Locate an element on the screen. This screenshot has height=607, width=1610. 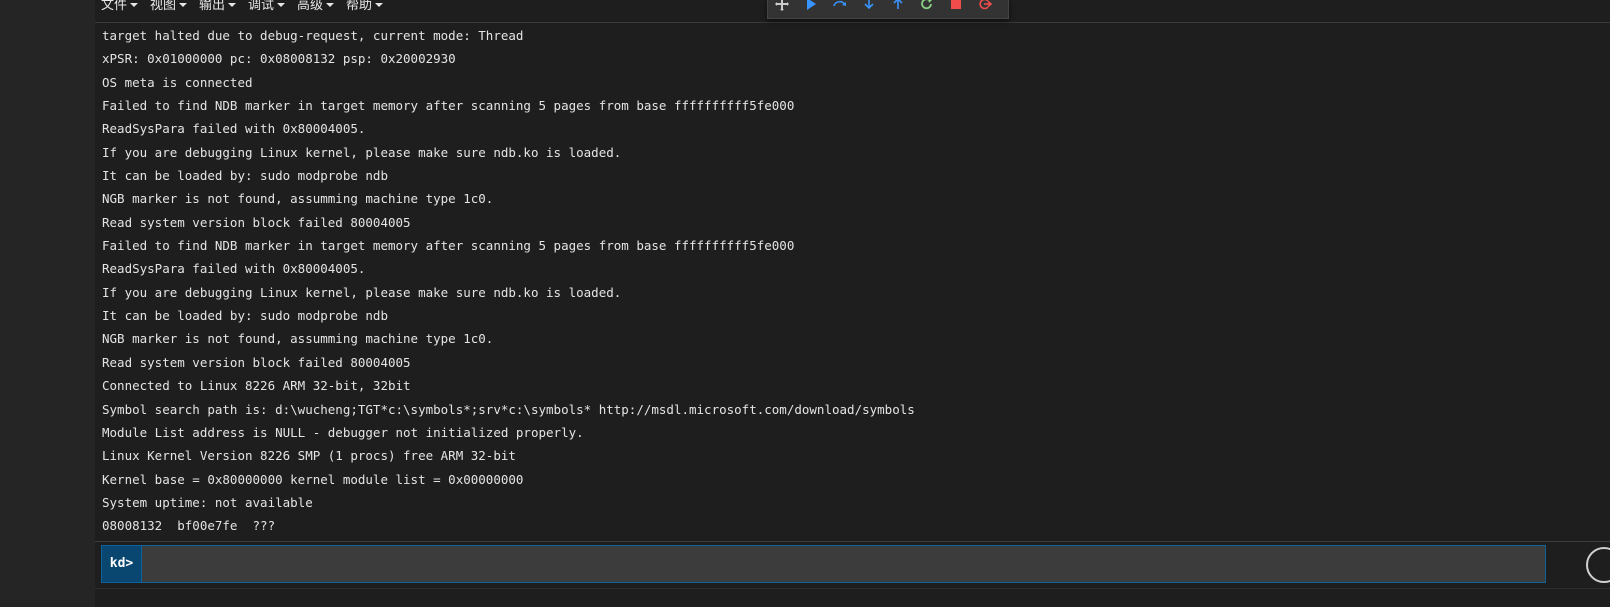
disconnect-icon is located at coordinates (985, 7).